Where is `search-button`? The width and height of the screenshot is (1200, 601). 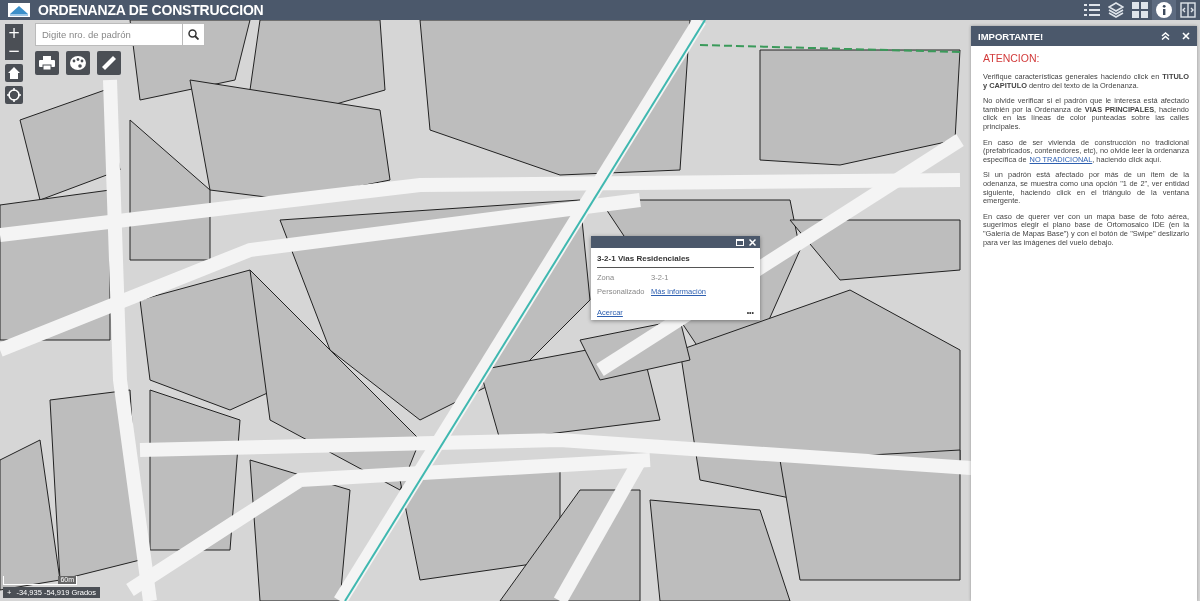 search-button is located at coordinates (194, 34).